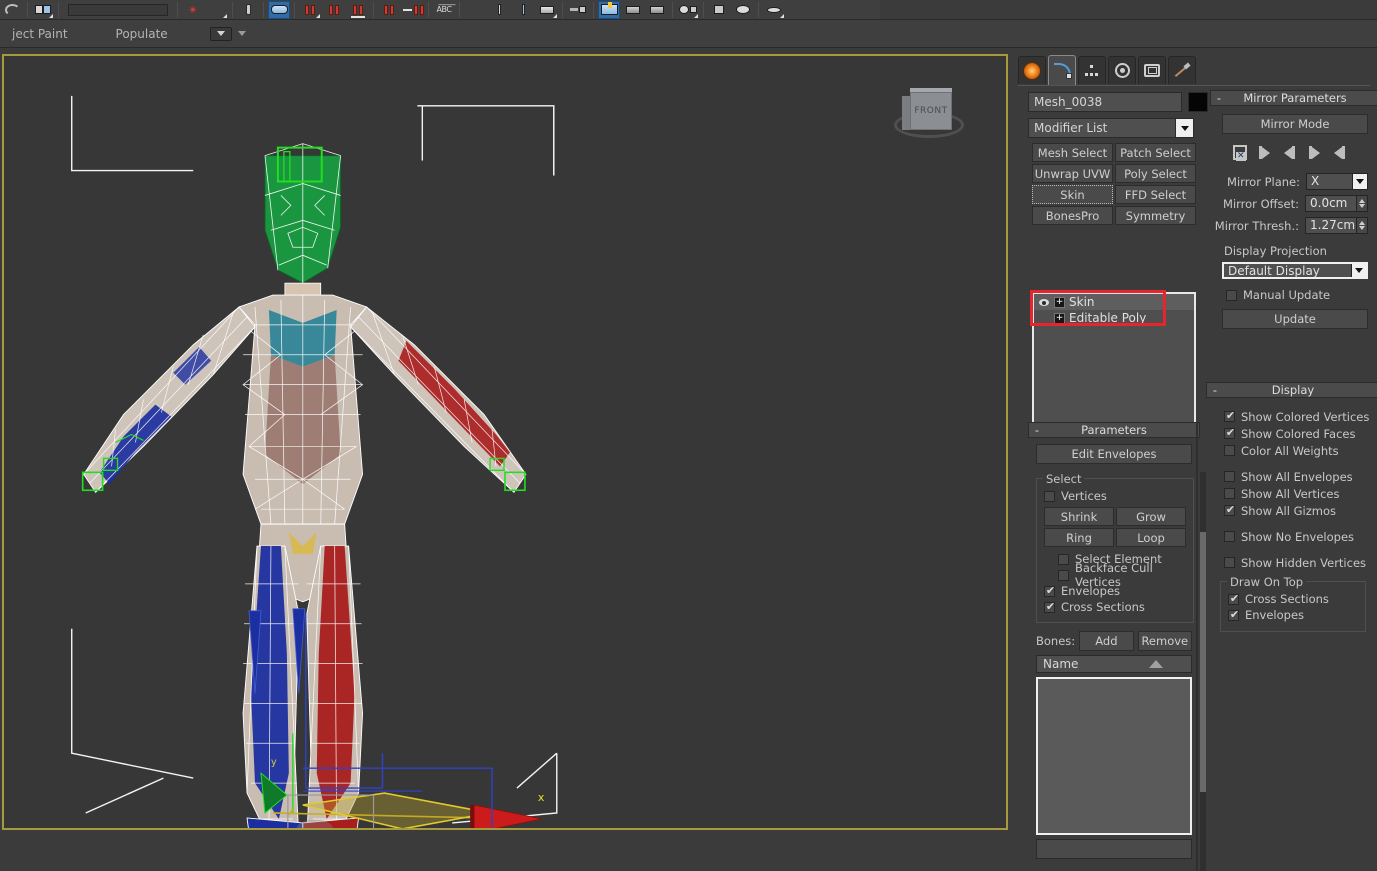  Describe the element at coordinates (1337, 181) in the screenshot. I see `mirror-plane-dropdown: X` at that location.